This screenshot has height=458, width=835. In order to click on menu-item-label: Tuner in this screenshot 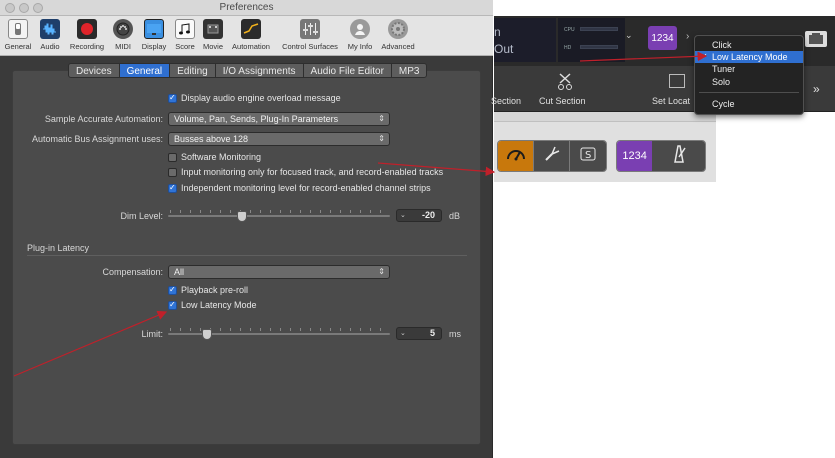, I will do `click(724, 69)`.